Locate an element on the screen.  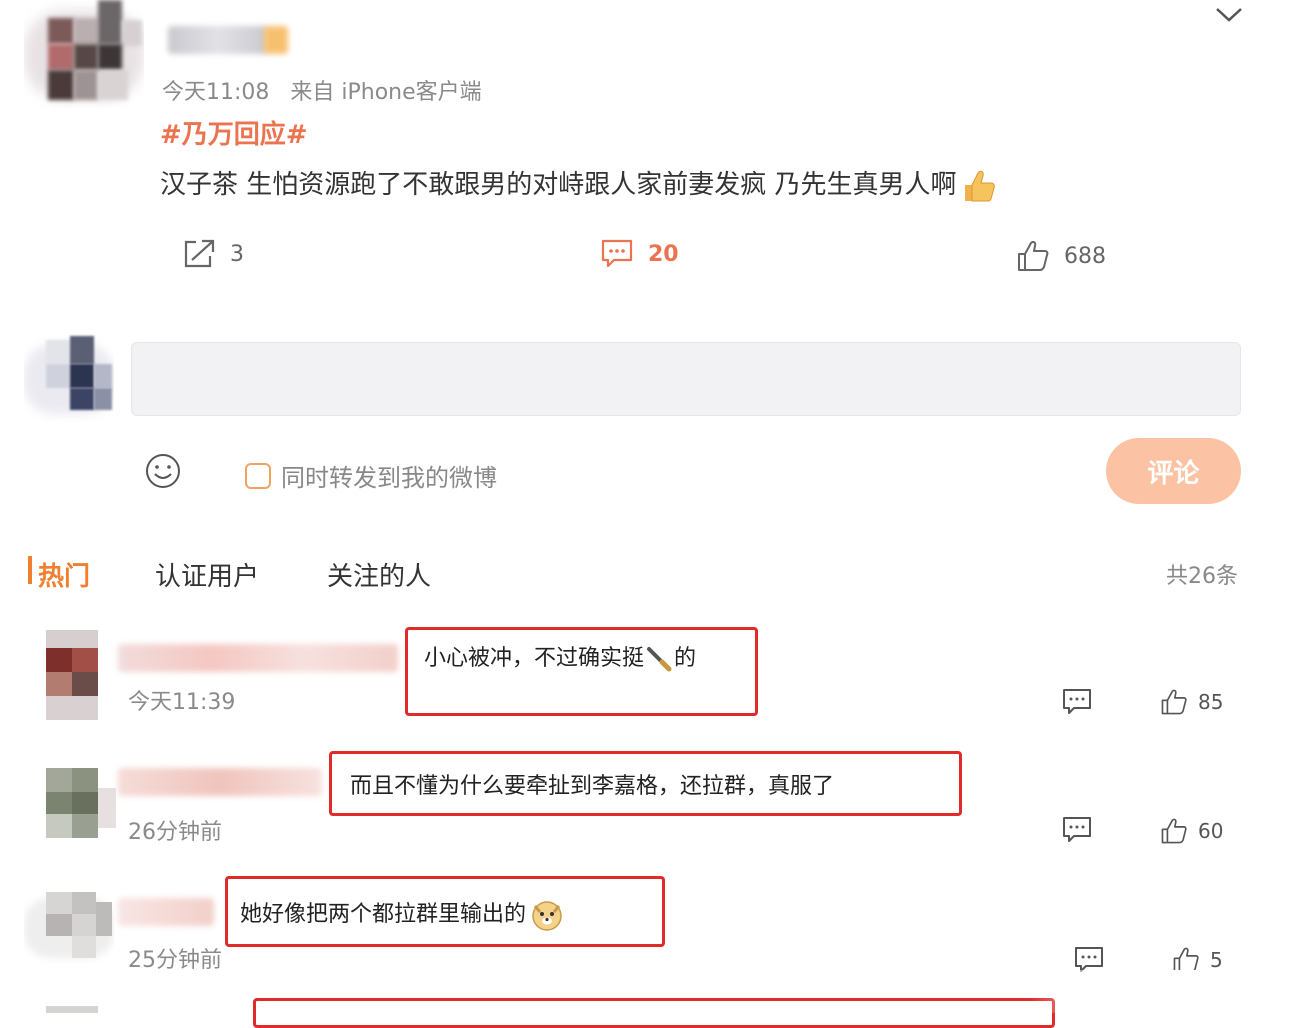
post-source: 来自 iPhone客户端 is located at coordinates (386, 92).